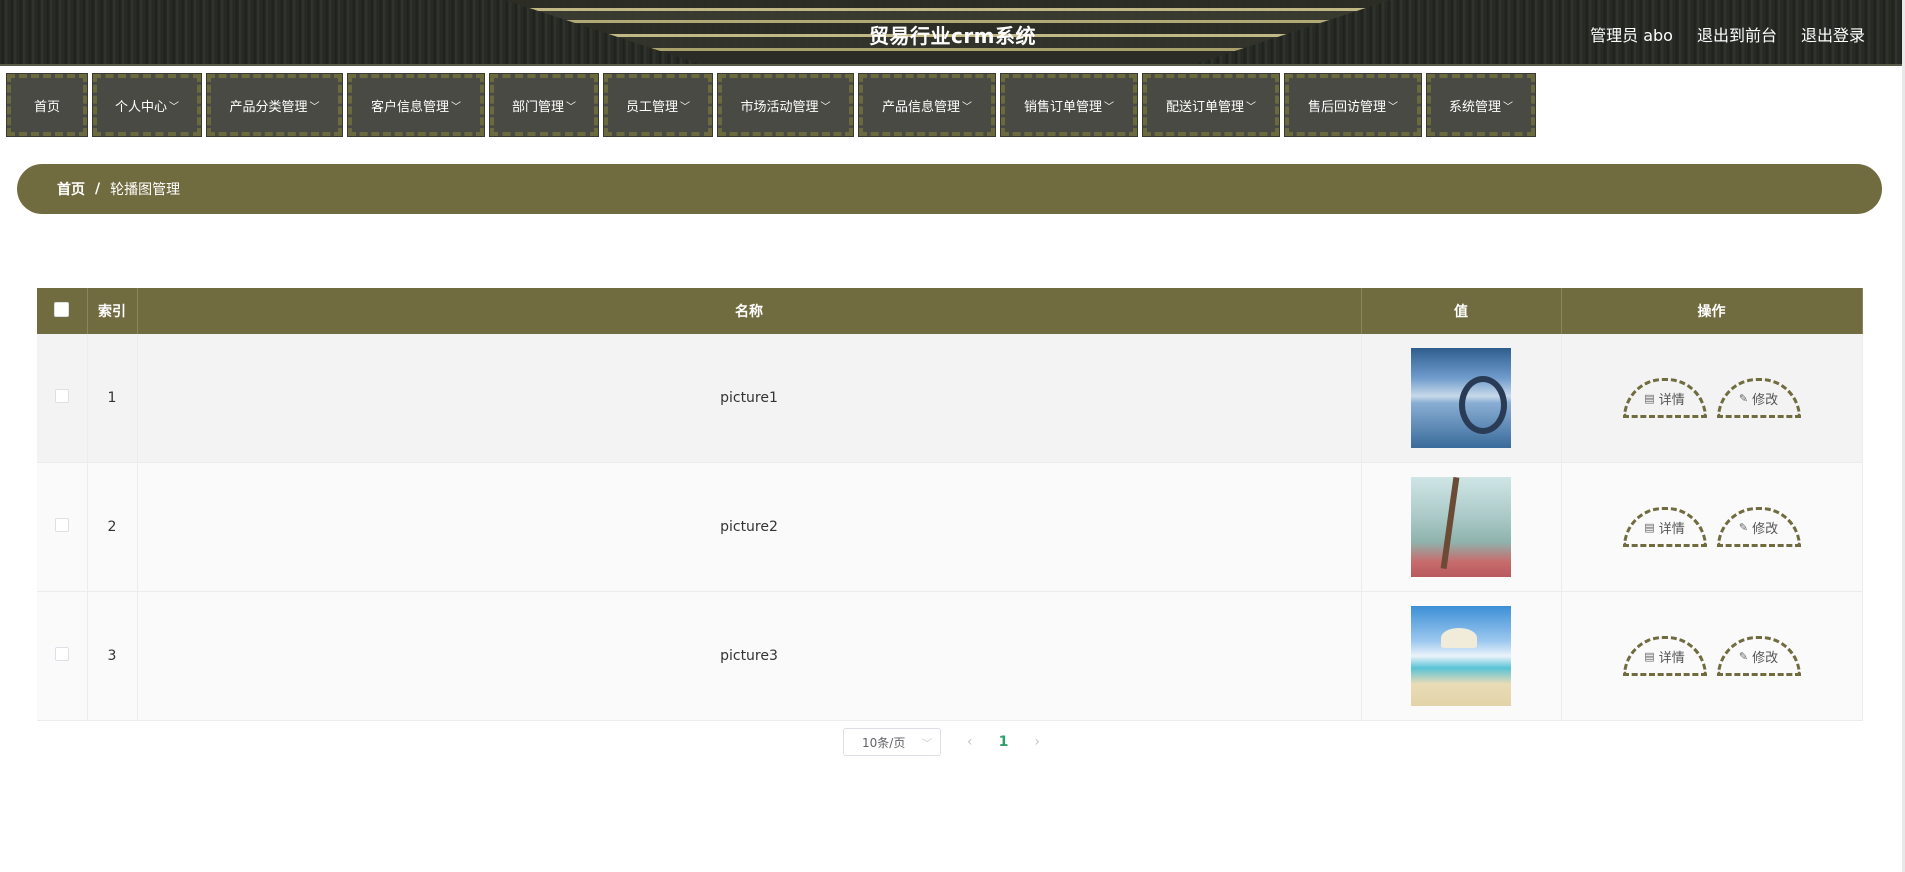 This screenshot has width=1905, height=872. What do you see at coordinates (651, 107) in the screenshot?
I see `menu-label: 员工管理` at bounding box center [651, 107].